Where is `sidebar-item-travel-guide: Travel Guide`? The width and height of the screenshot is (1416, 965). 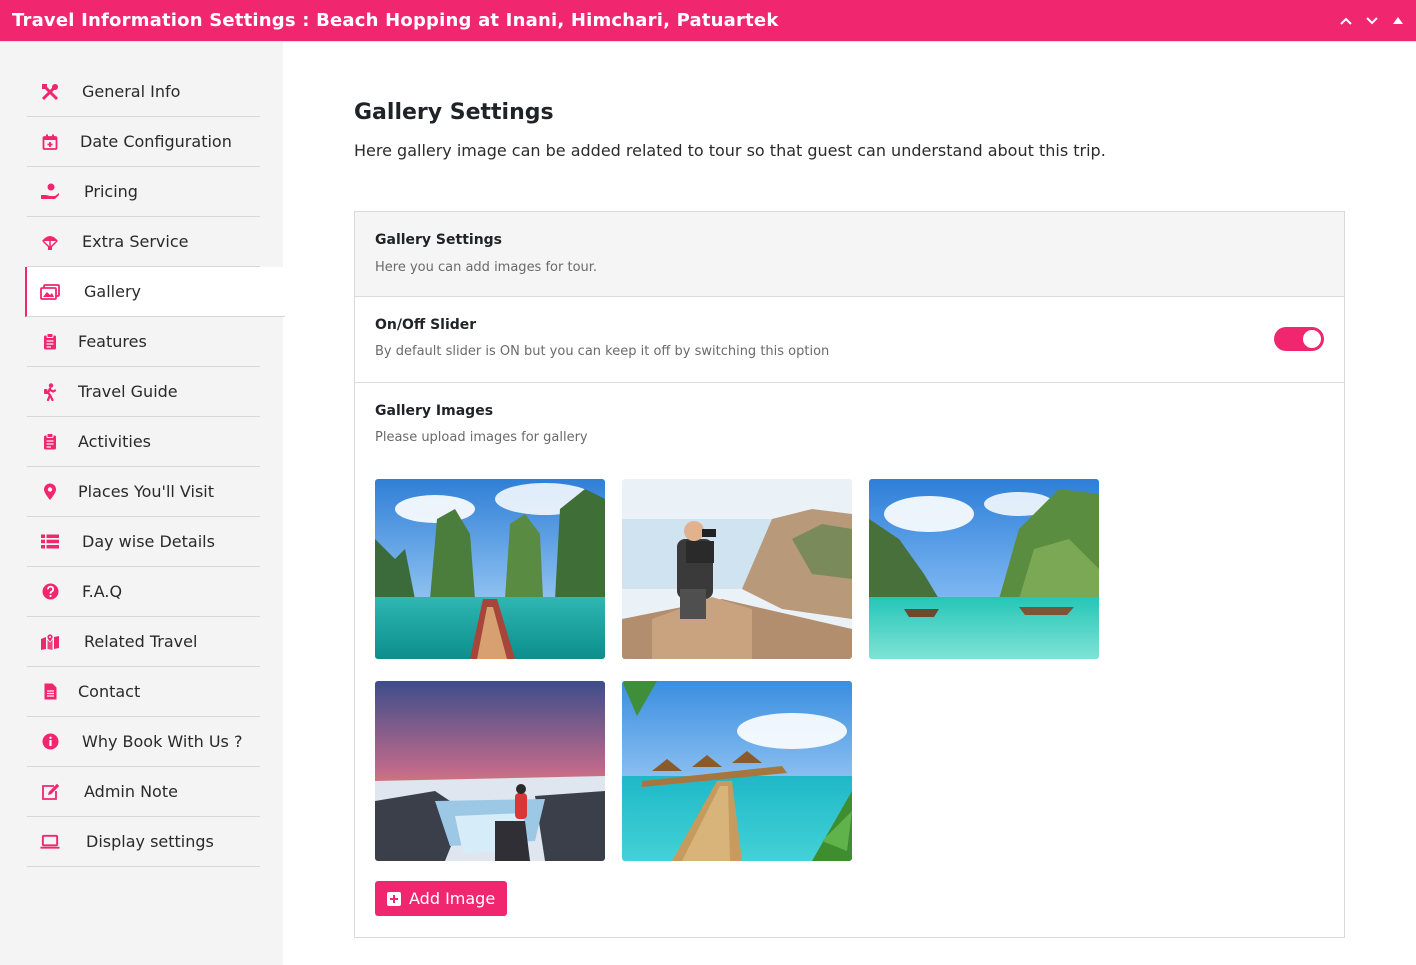
sidebar-item-travel-guide: Travel Guide is located at coordinates (143, 392).